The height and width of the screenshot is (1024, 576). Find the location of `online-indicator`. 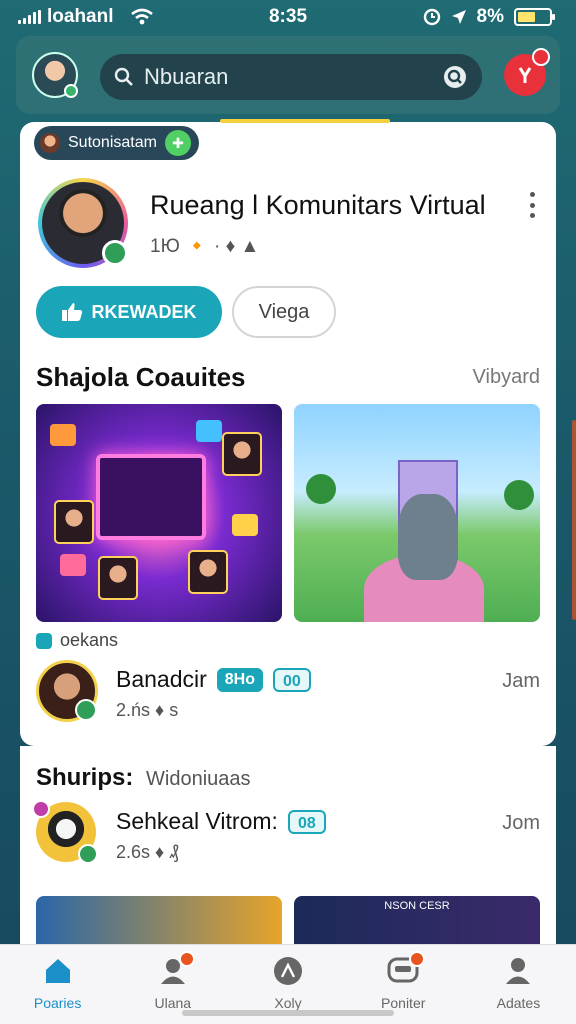

online-indicator is located at coordinates (71, 91).